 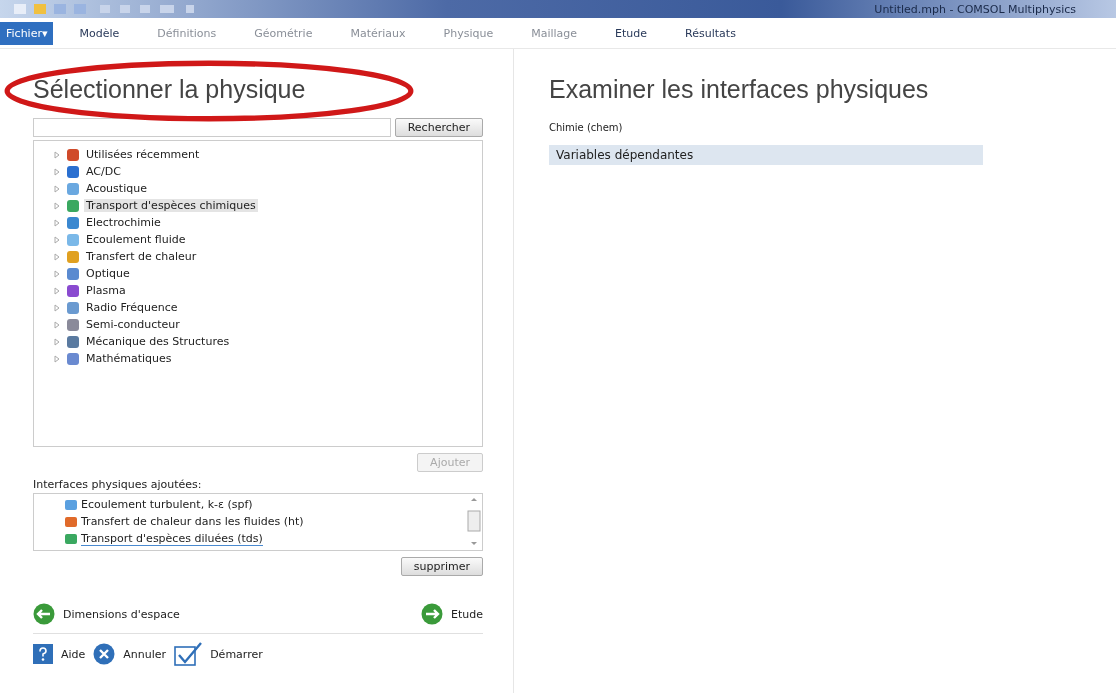 What do you see at coordinates (143, 154) in the screenshot?
I see `tree-item: Utilisées récemment` at bounding box center [143, 154].